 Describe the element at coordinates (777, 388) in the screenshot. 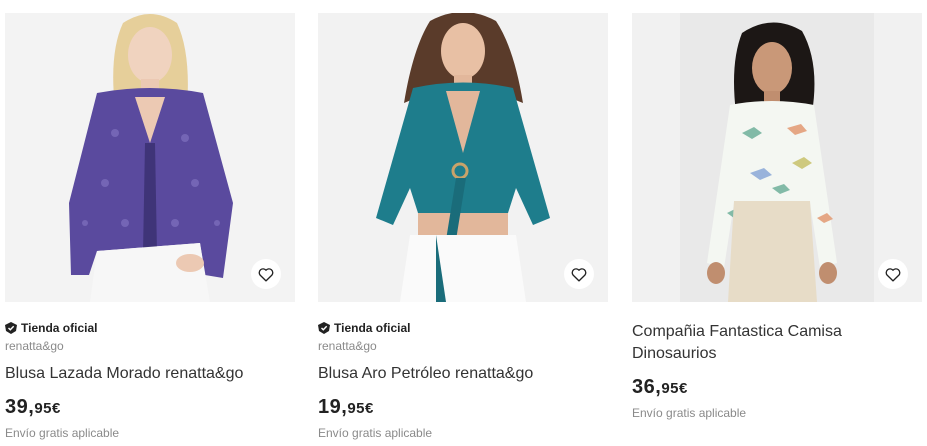

I see `product-price: 36,95€` at that location.